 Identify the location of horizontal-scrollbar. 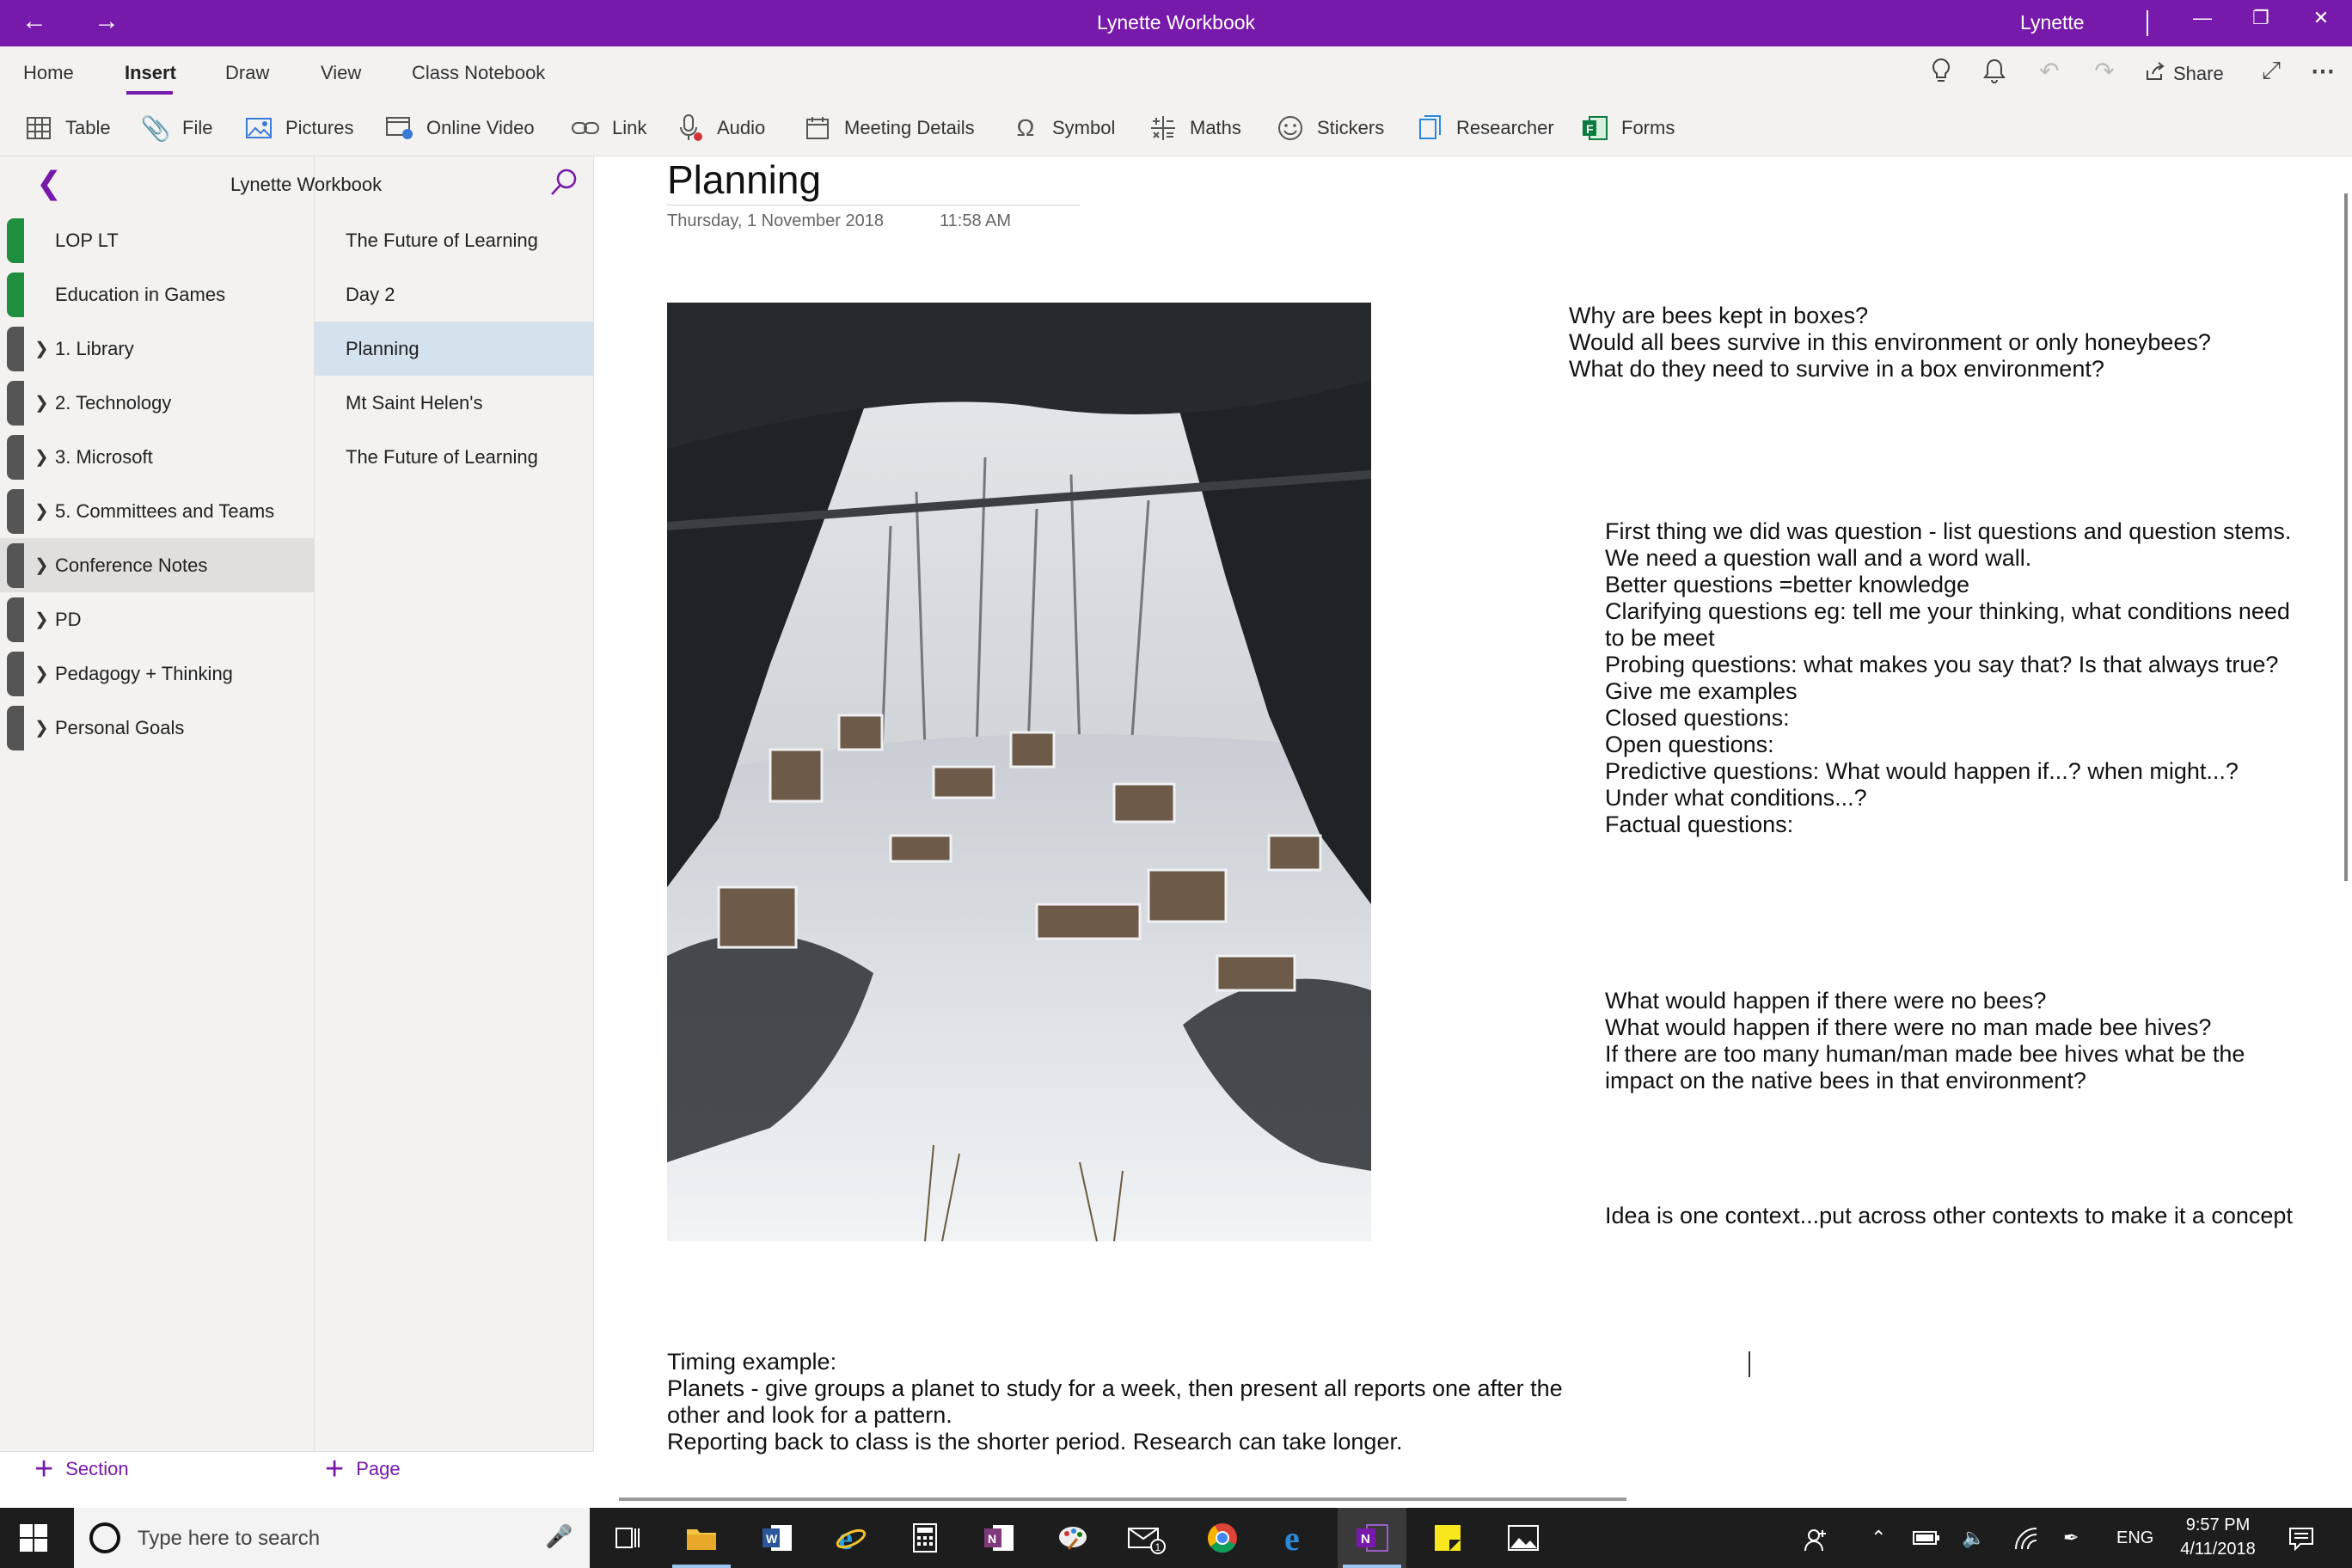
(1122, 1499).